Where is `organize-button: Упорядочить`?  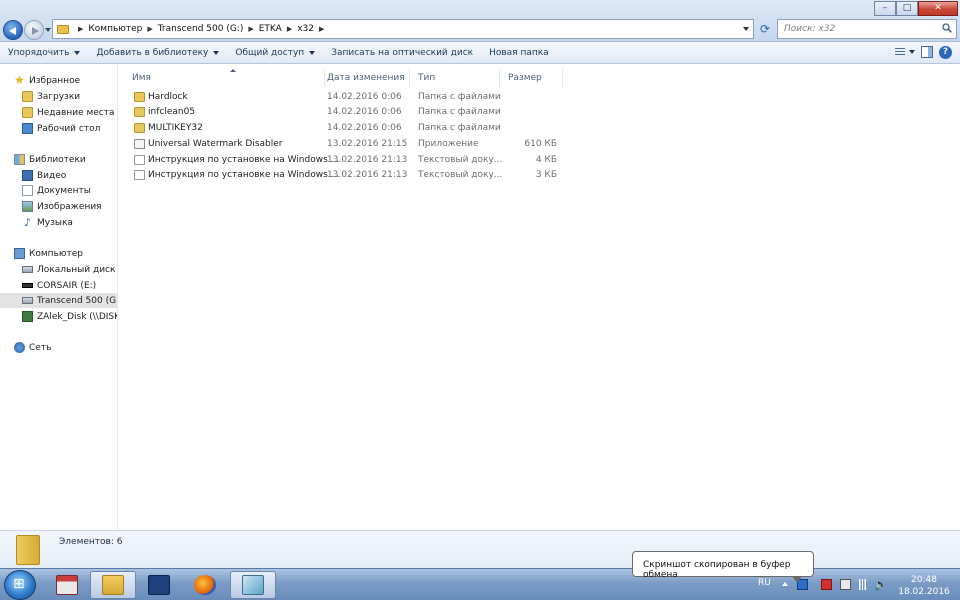
organize-button: Упорядочить is located at coordinates (44, 53).